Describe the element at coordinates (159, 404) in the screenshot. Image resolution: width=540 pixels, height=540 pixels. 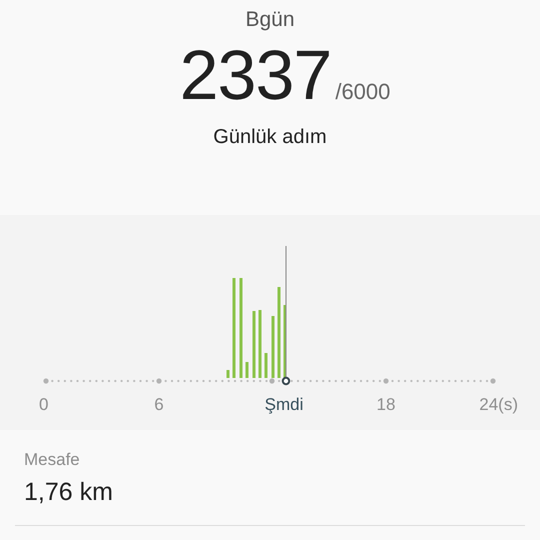
I see `axis-label: 6` at that location.